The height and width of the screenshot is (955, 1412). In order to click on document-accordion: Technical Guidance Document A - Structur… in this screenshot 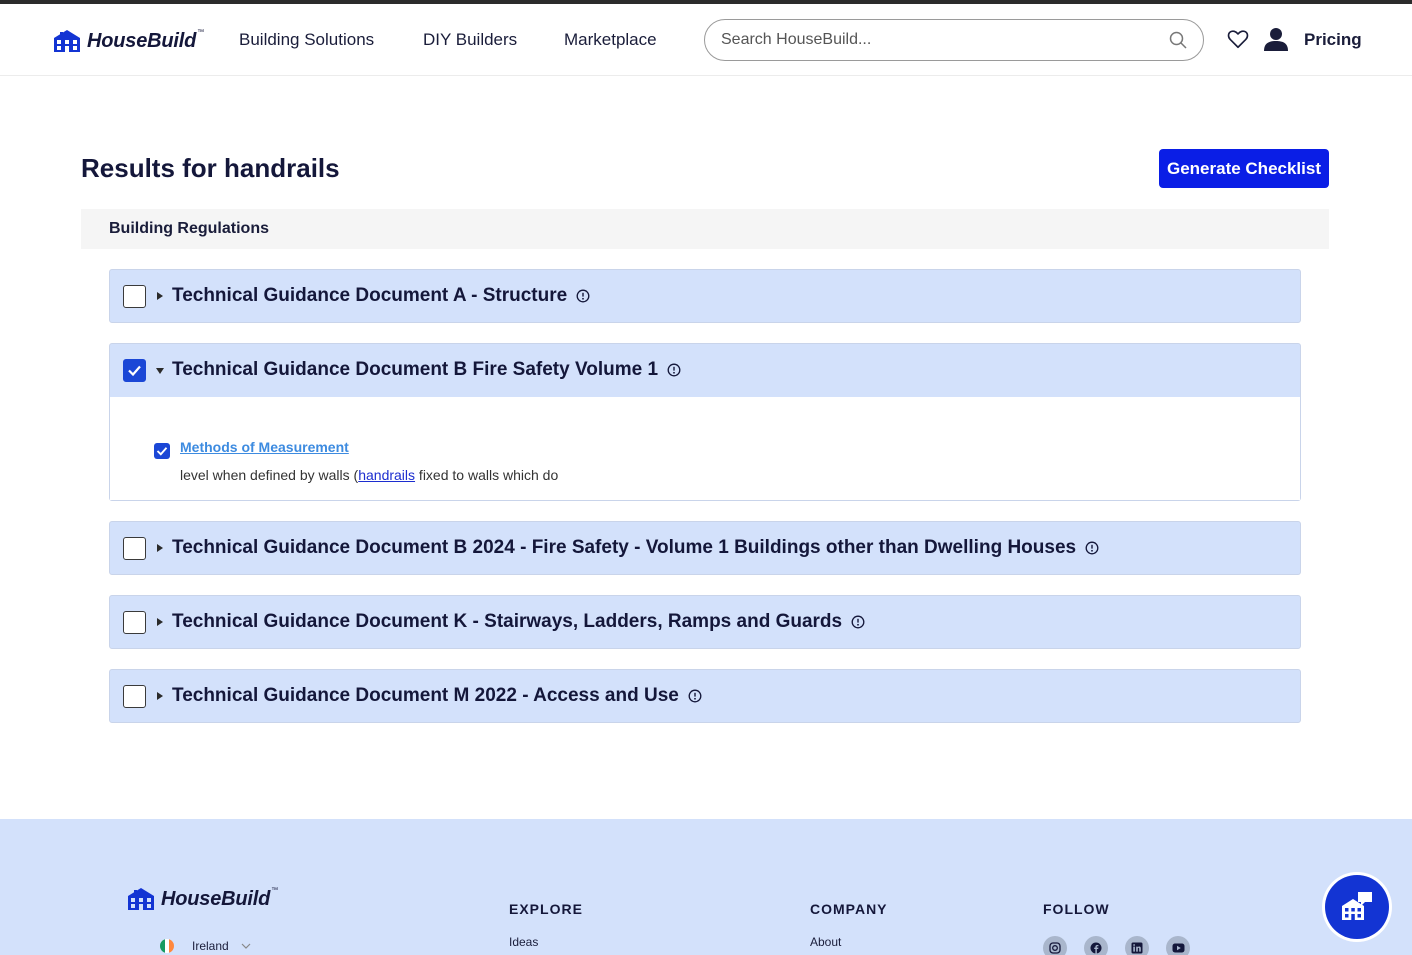, I will do `click(705, 296)`.